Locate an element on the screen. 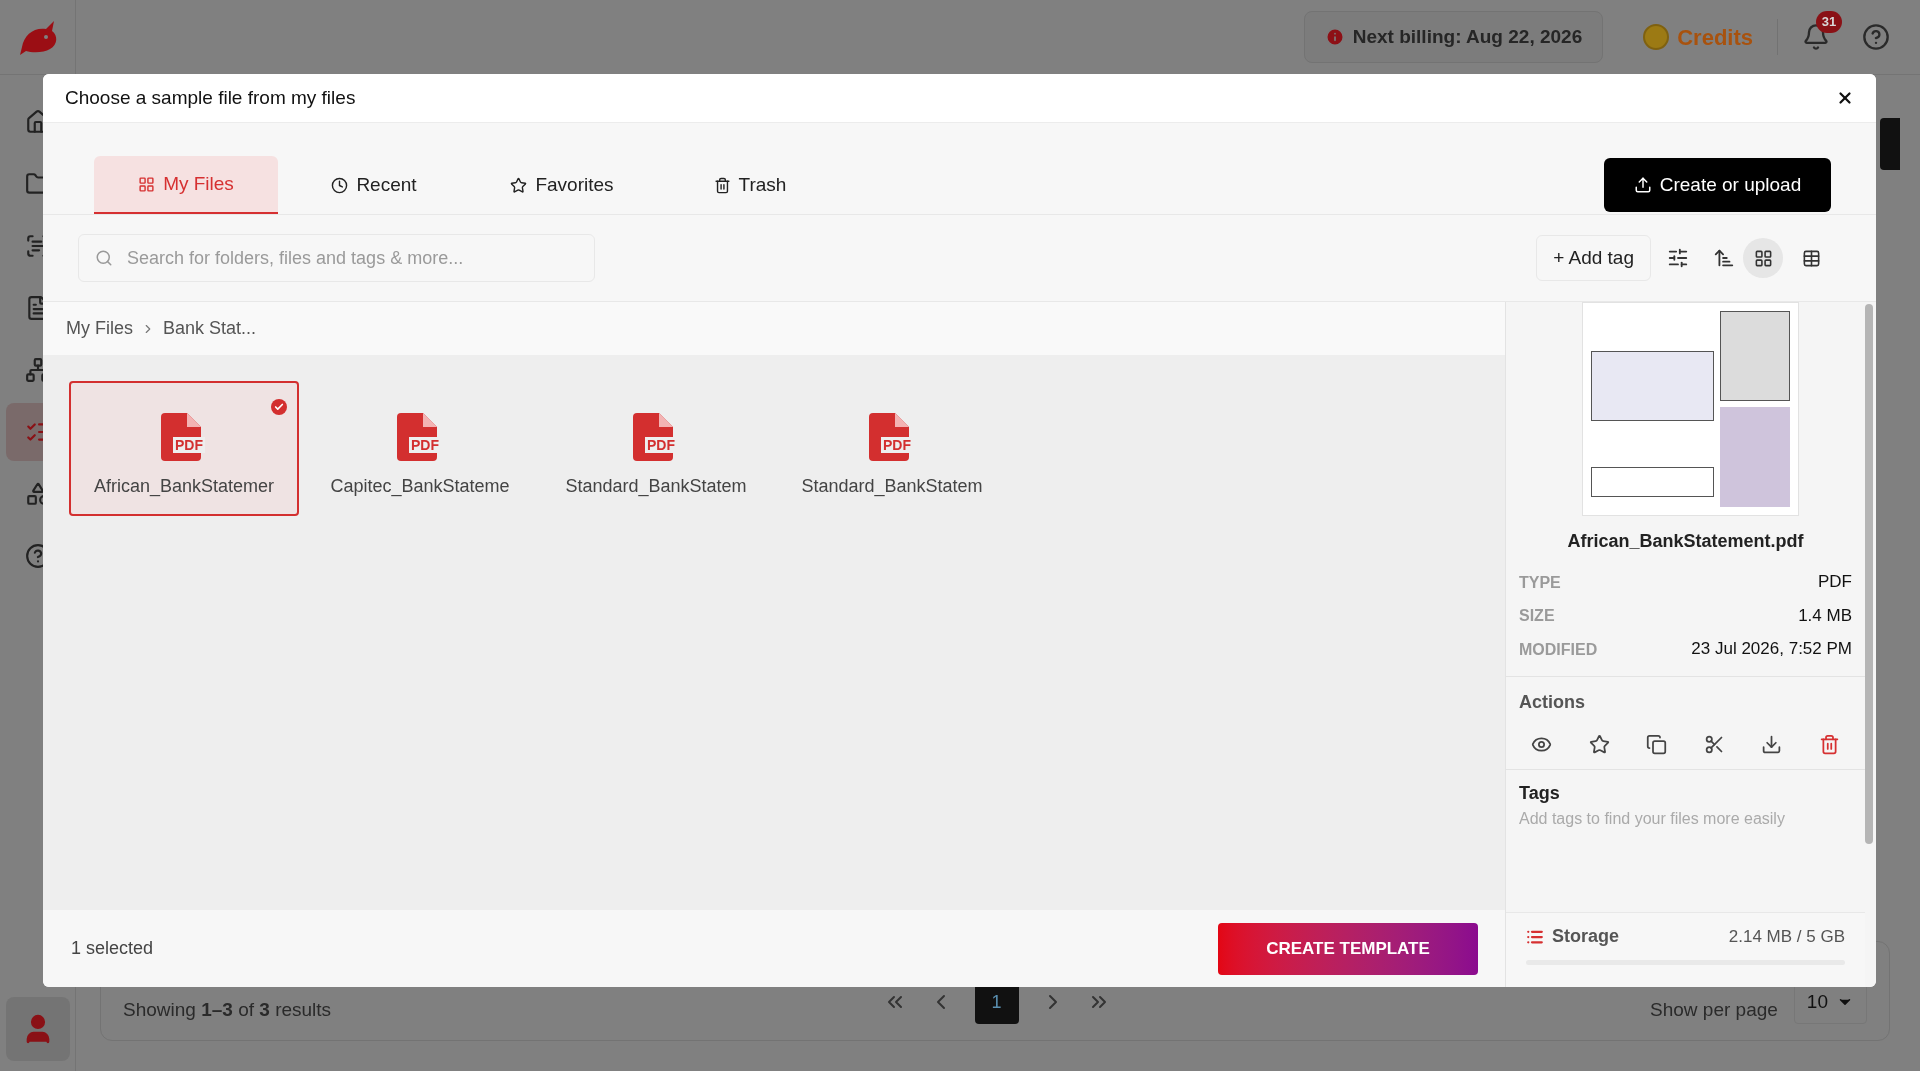 This screenshot has height=1071, width=1920. results-summary: Showing 1–3 of 3 results is located at coordinates (228, 1009).